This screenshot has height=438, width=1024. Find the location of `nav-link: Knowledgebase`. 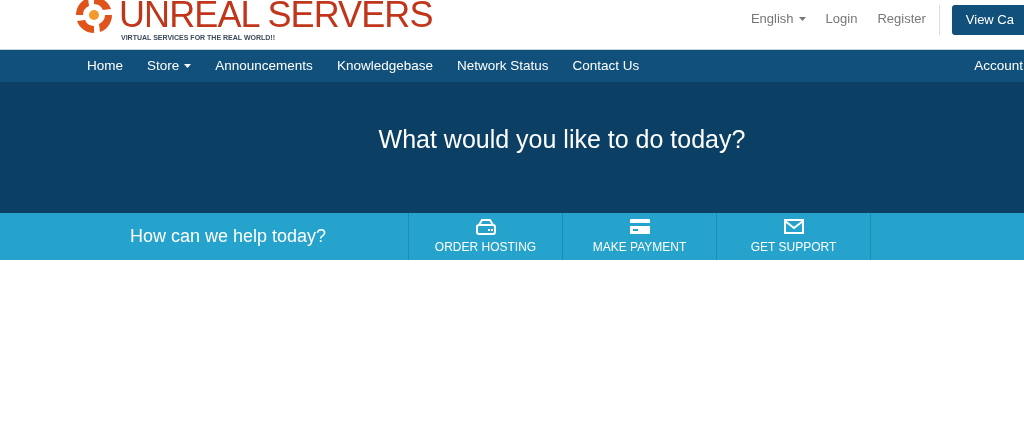

nav-link: Knowledgebase is located at coordinates (384, 66).